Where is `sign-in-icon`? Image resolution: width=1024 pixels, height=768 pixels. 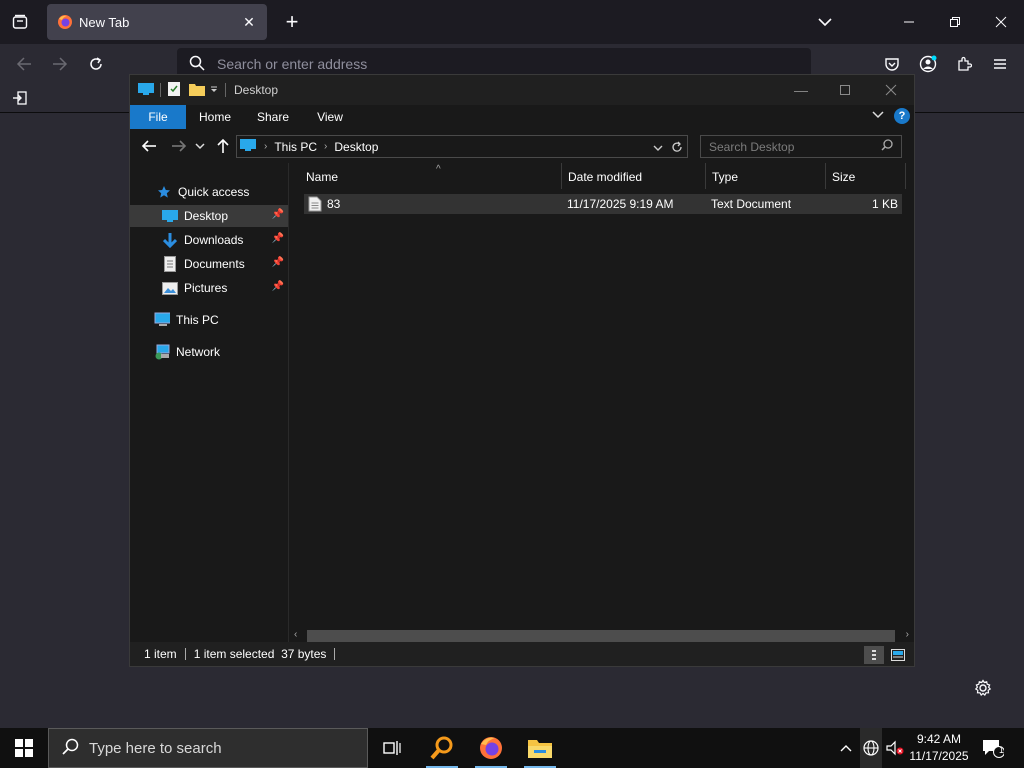
sign-in-icon is located at coordinates (20, 98).